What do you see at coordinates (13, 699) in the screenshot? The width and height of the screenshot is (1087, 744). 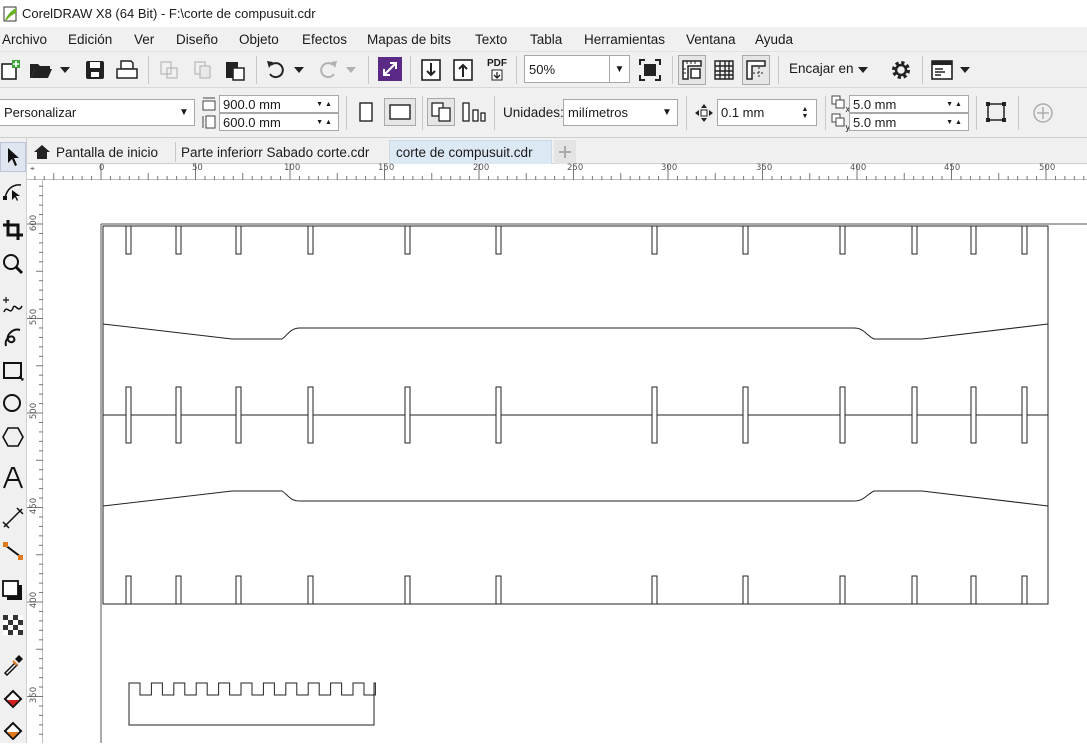 I see `interactive-fill-tool-icon` at bounding box center [13, 699].